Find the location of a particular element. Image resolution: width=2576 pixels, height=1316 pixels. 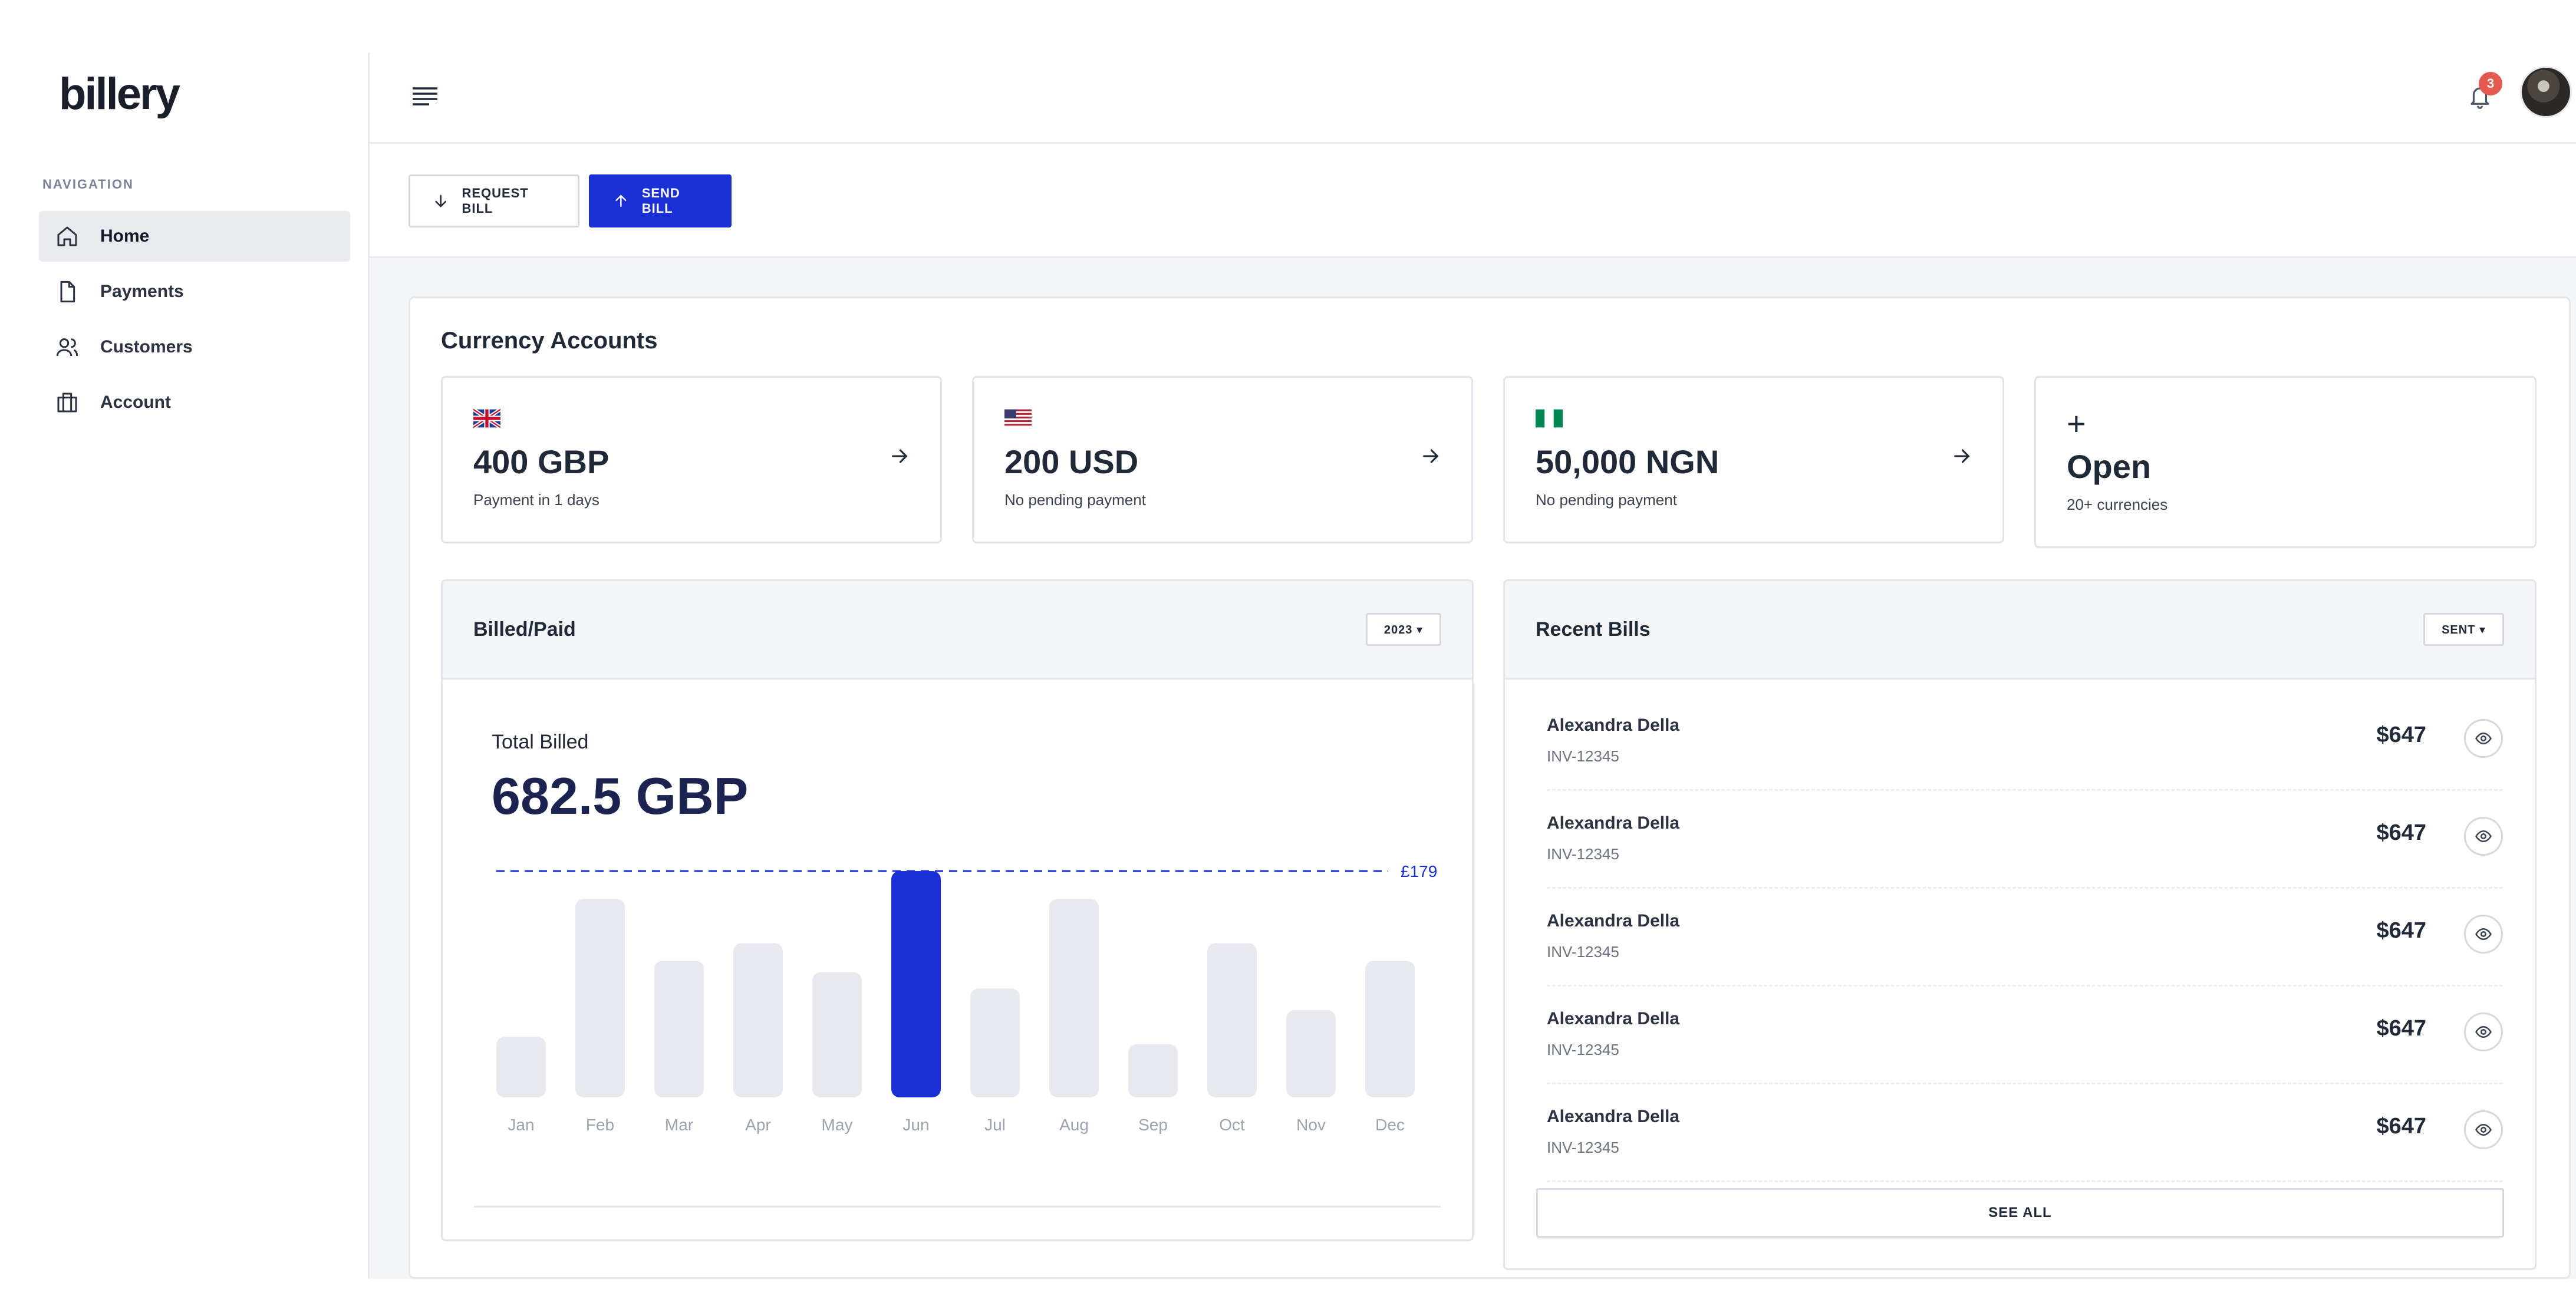

billed-paid-header: Billed/Paid 2023 ▾ is located at coordinates (957, 630).